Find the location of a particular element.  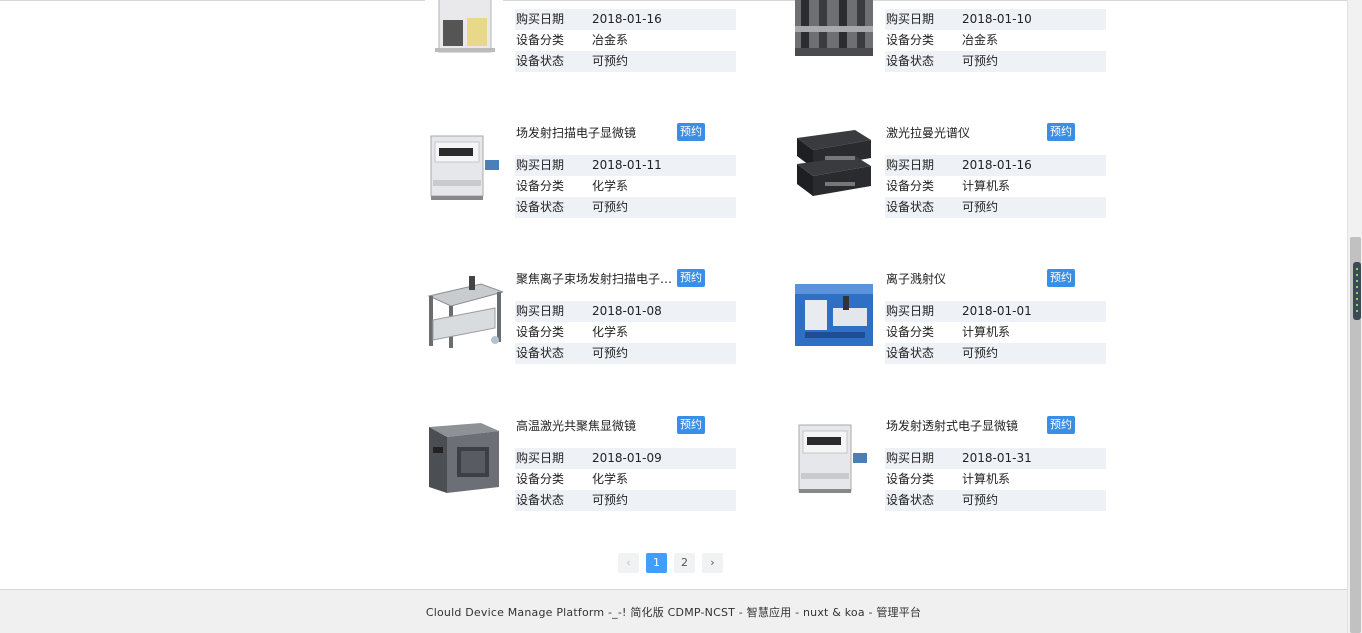

device-blue-machine-icon is located at coordinates (834, 309).